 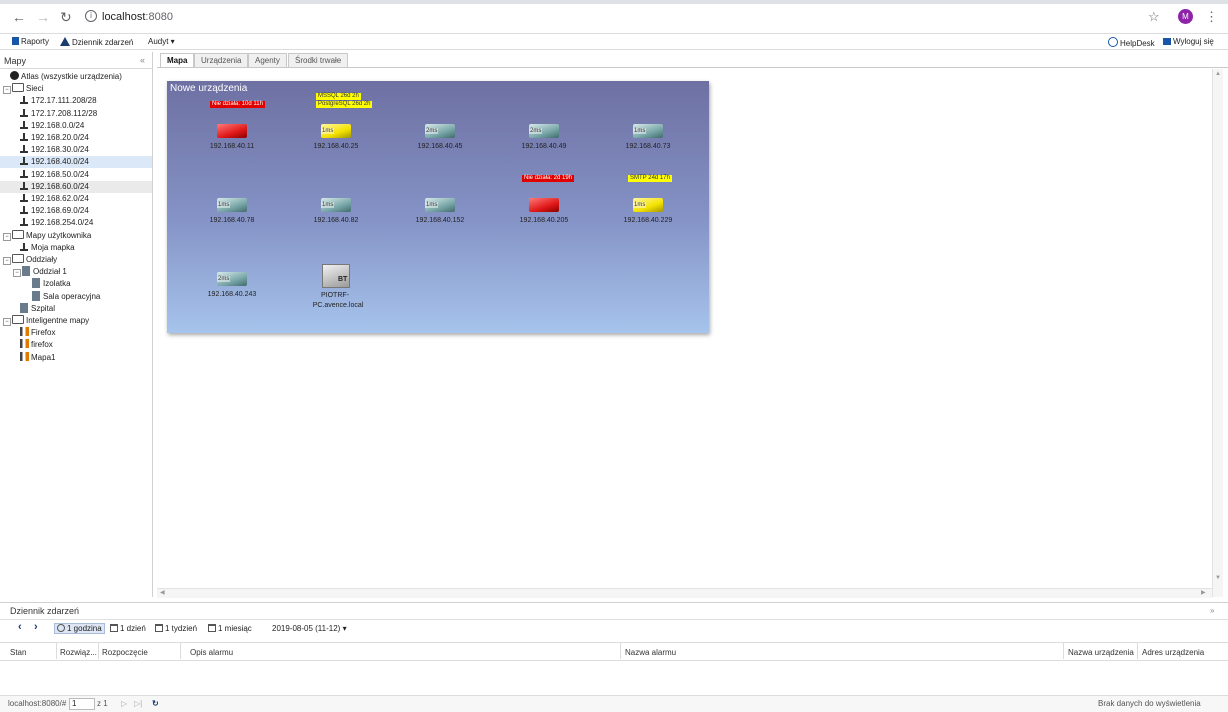 What do you see at coordinates (36, 283) in the screenshot?
I see `building-icon` at bounding box center [36, 283].